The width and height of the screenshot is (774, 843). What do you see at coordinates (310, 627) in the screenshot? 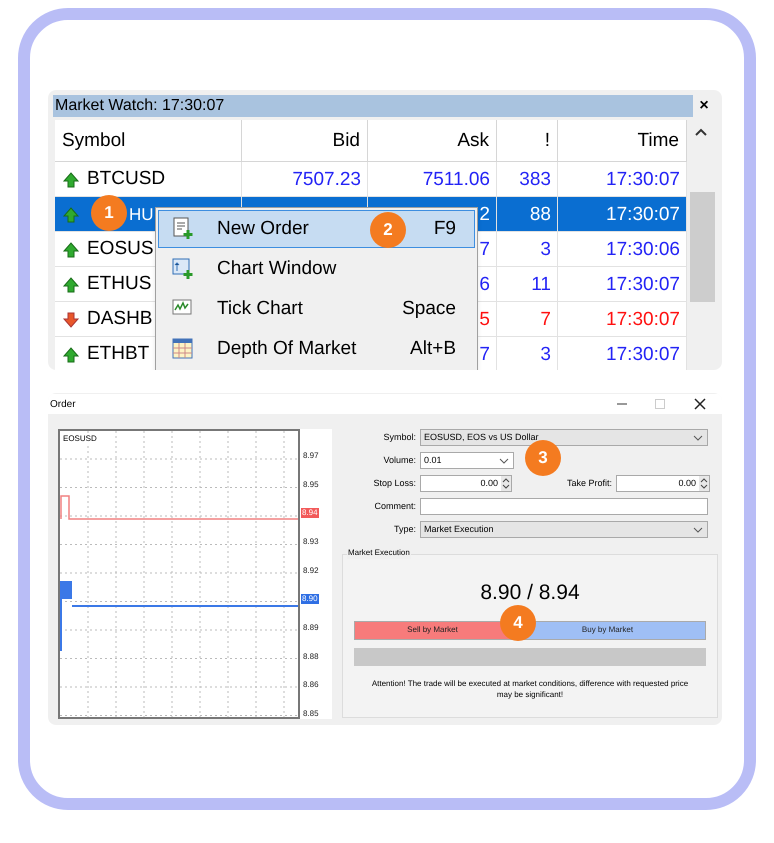
I see `axis-label: 8.89` at bounding box center [310, 627].